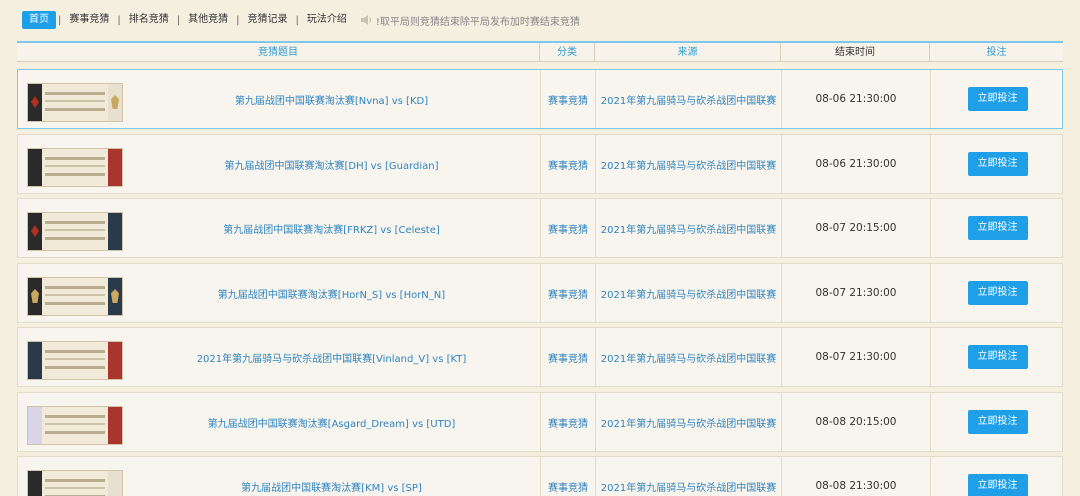 The image size is (1080, 496). What do you see at coordinates (687, 52) in the screenshot?
I see `header-source: 来源` at bounding box center [687, 52].